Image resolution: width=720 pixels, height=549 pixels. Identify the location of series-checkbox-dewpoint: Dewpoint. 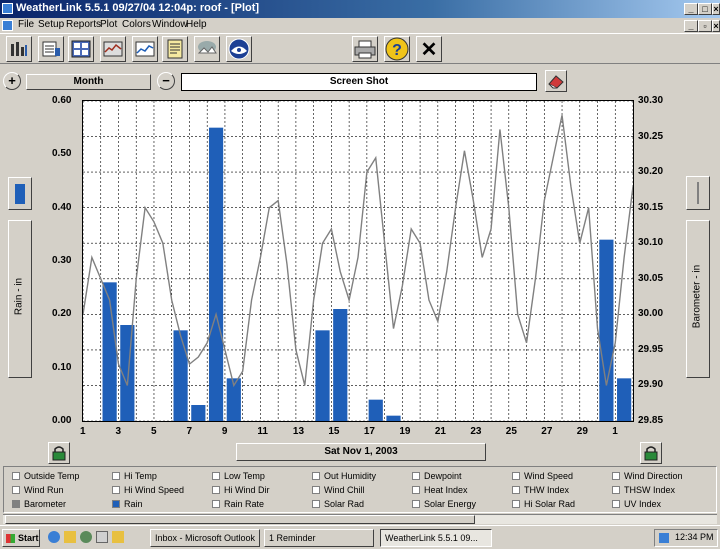
(437, 476).